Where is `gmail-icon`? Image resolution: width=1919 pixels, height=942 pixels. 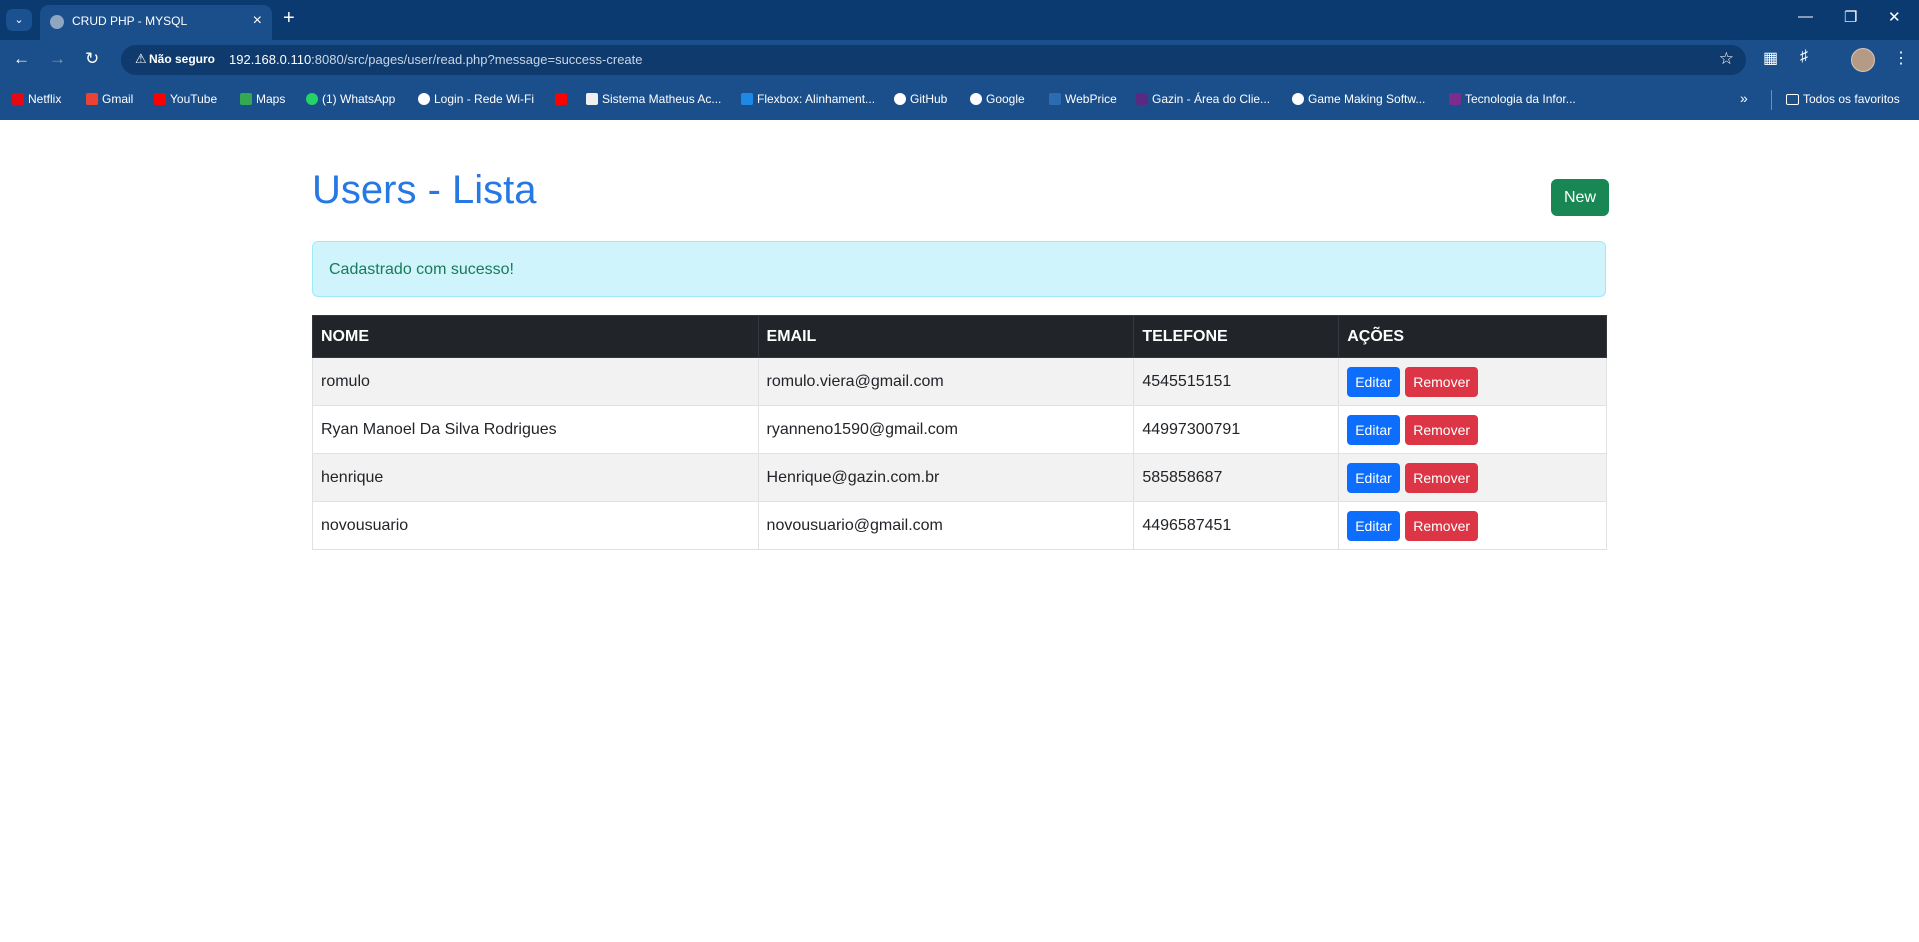 gmail-icon is located at coordinates (92, 99).